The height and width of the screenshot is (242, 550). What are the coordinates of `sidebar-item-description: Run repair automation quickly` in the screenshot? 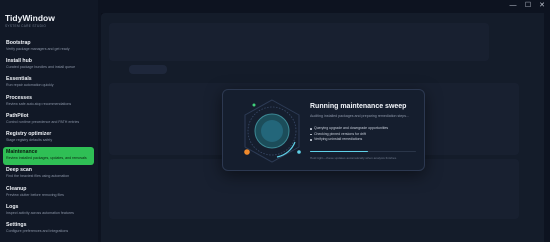 It's located at (30, 85).